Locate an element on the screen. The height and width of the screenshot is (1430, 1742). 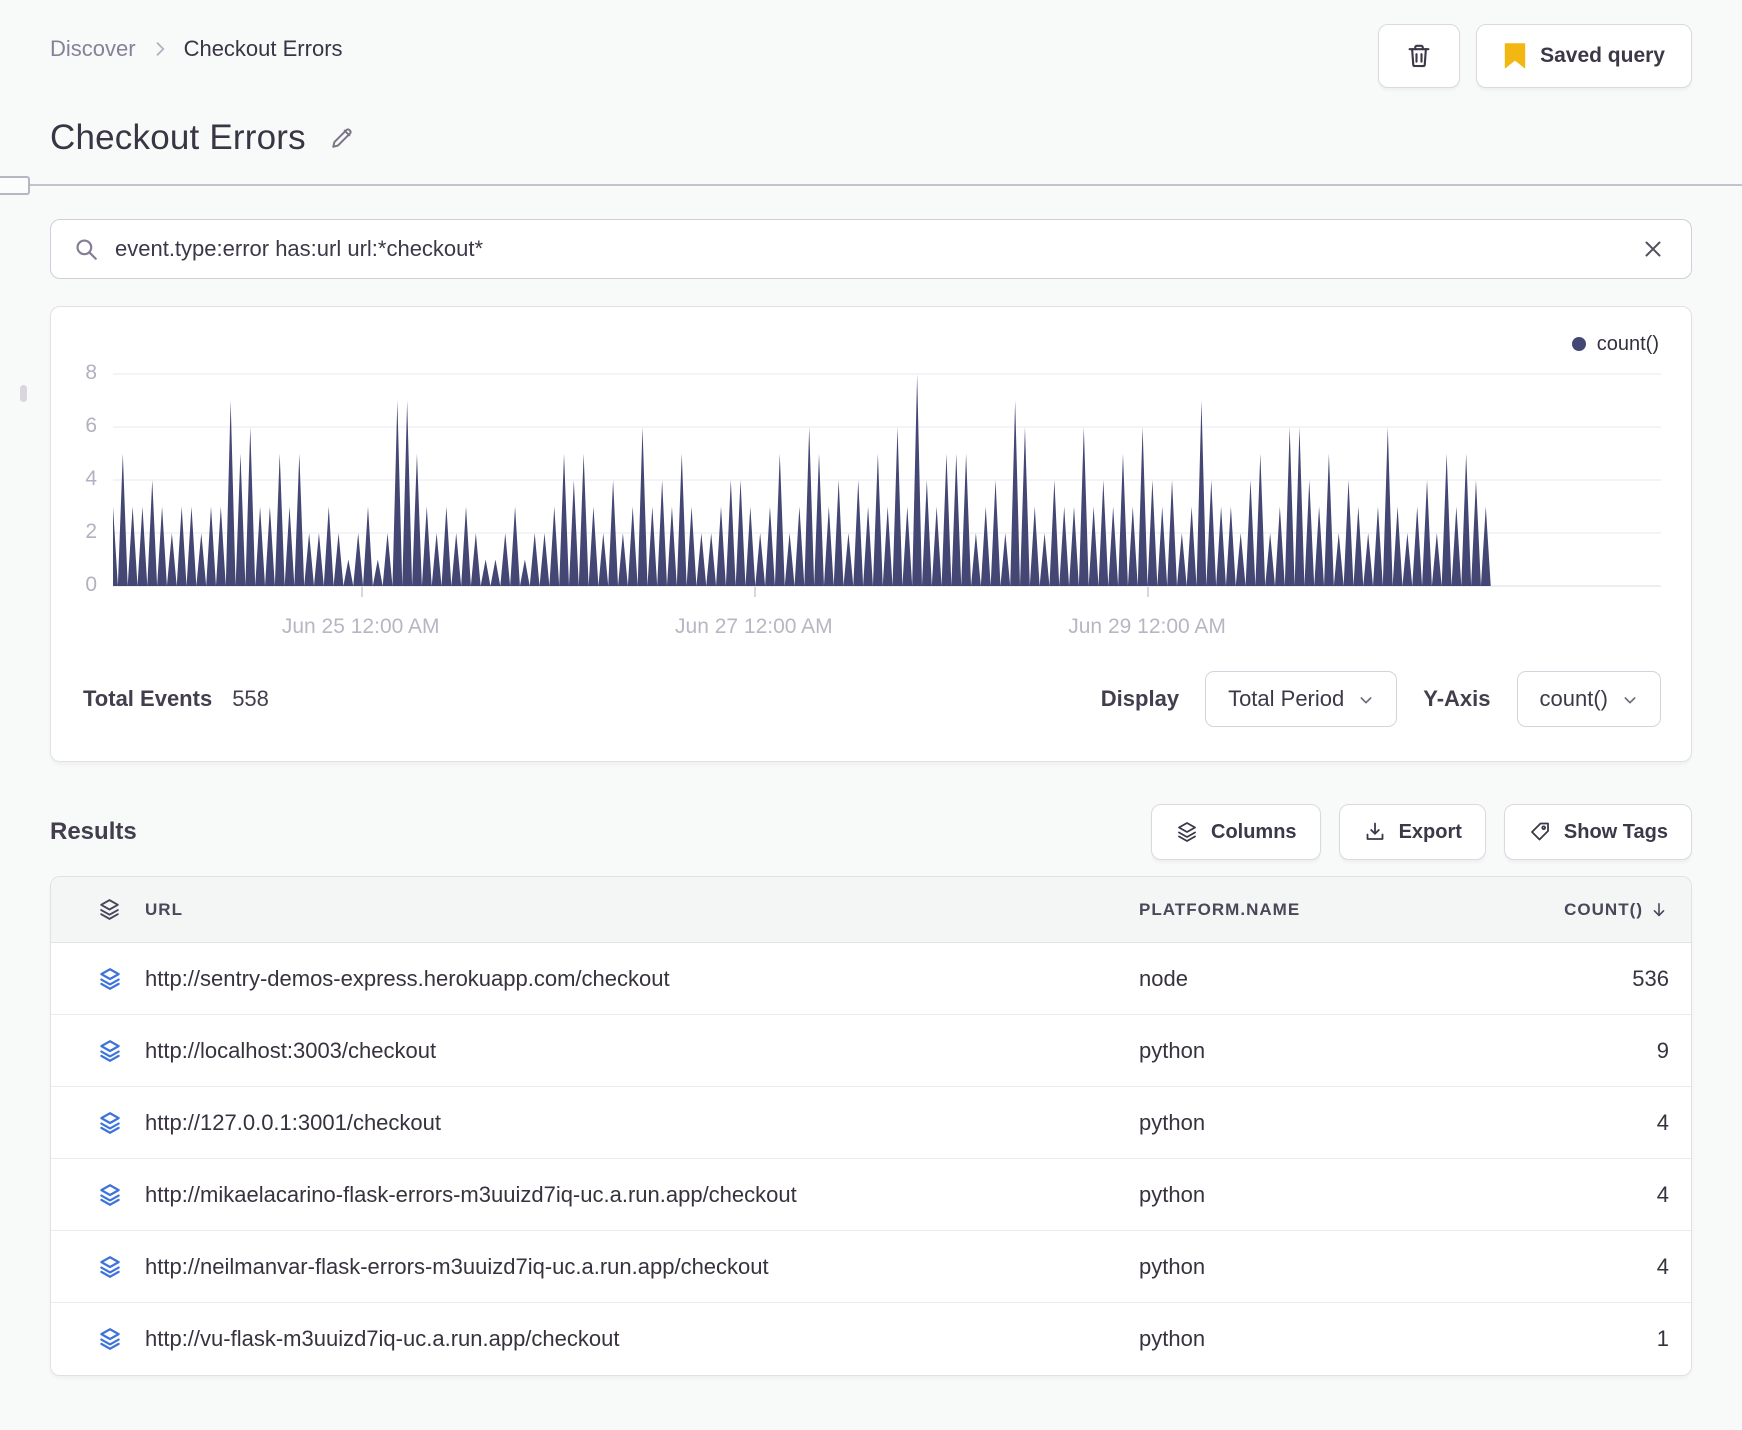
saved-query-button: Saved query is located at coordinates (1584, 56).